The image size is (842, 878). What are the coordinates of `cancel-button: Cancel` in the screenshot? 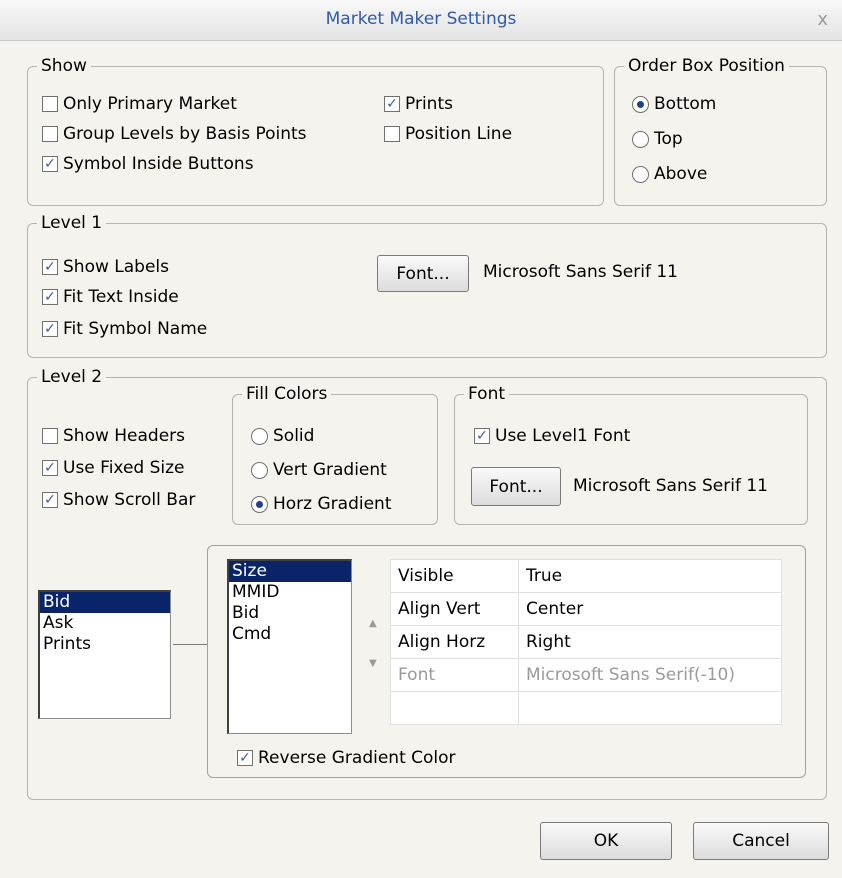 It's located at (761, 841).